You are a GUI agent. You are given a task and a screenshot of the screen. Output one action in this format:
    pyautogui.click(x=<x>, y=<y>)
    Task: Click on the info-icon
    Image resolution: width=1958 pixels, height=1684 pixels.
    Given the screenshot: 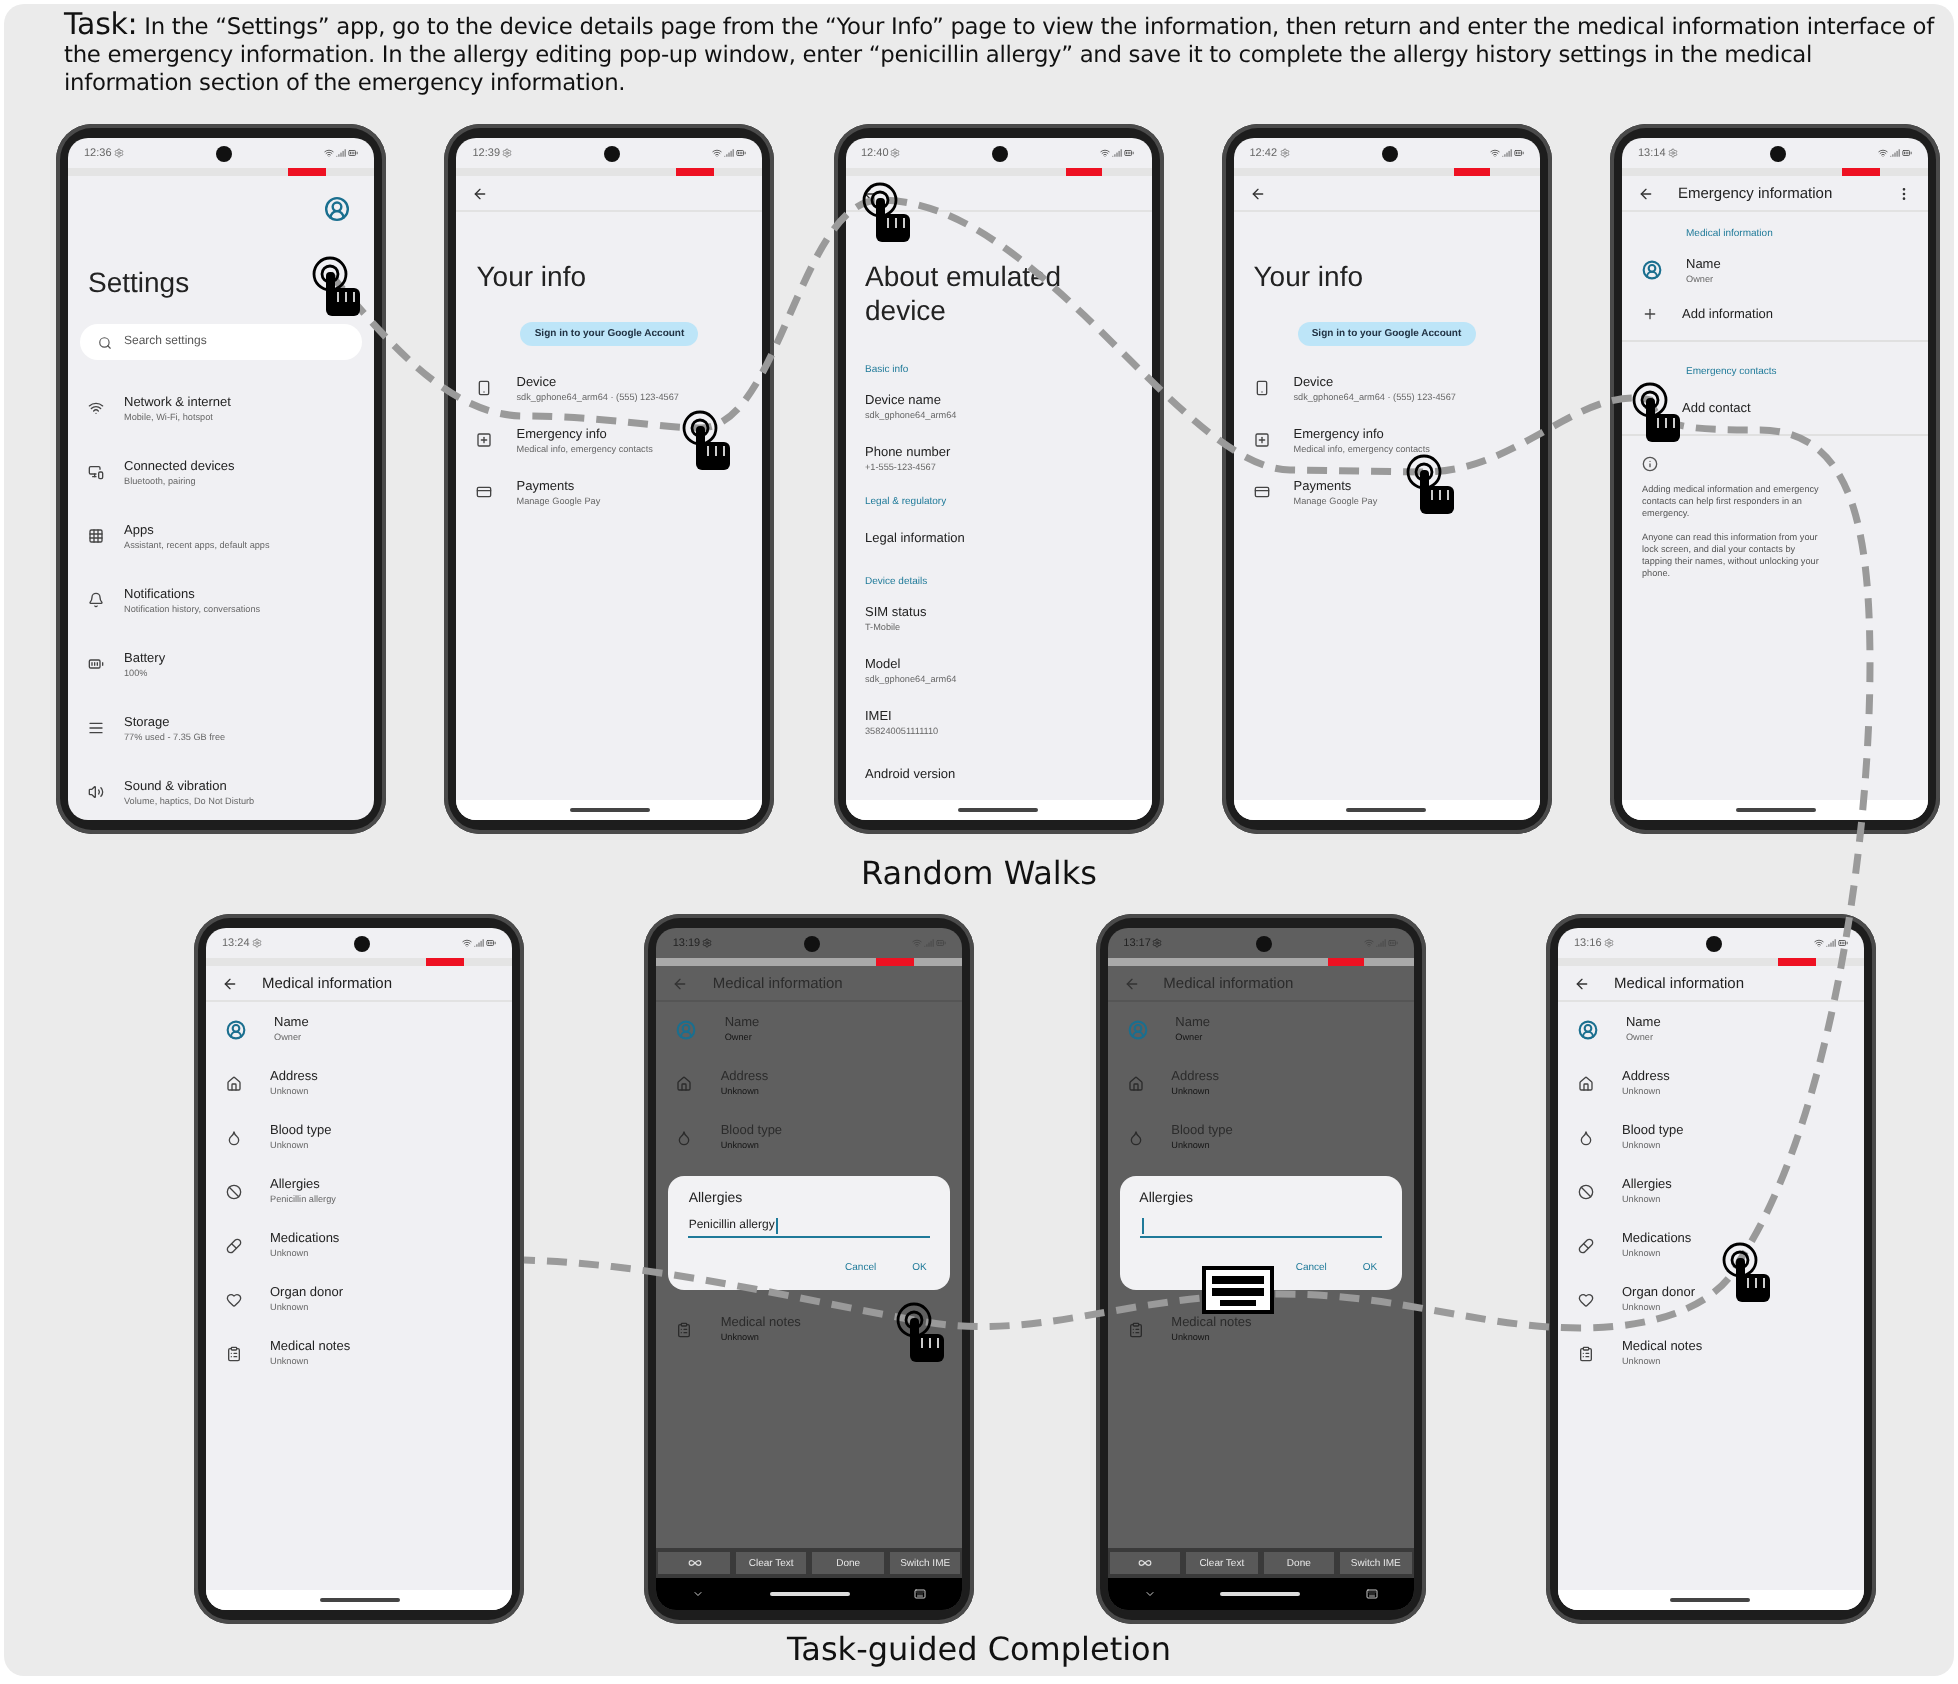 What is the action you would take?
    pyautogui.click(x=1650, y=464)
    